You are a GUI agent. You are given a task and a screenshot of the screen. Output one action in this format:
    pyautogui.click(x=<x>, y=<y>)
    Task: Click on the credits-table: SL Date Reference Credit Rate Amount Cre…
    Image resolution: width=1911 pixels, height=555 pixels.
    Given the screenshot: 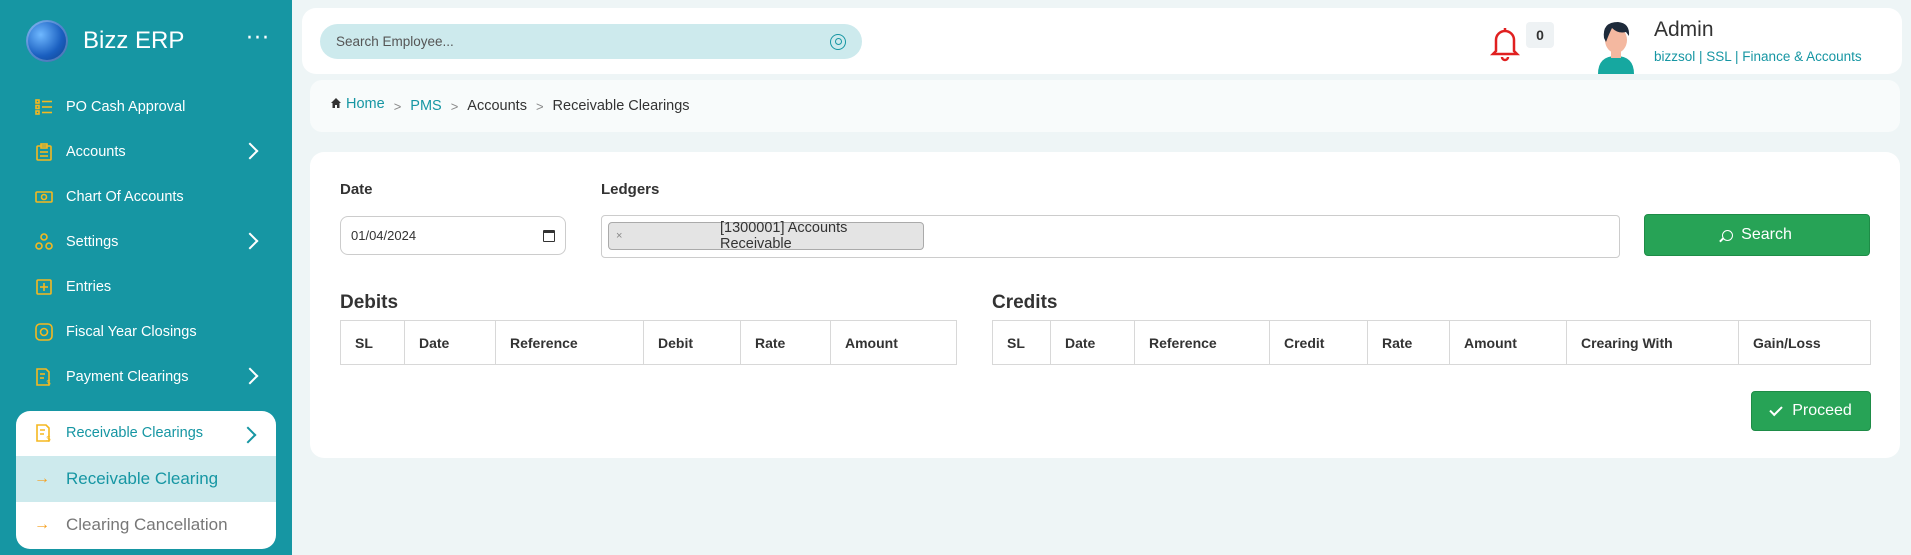 What is the action you would take?
    pyautogui.click(x=1431, y=342)
    